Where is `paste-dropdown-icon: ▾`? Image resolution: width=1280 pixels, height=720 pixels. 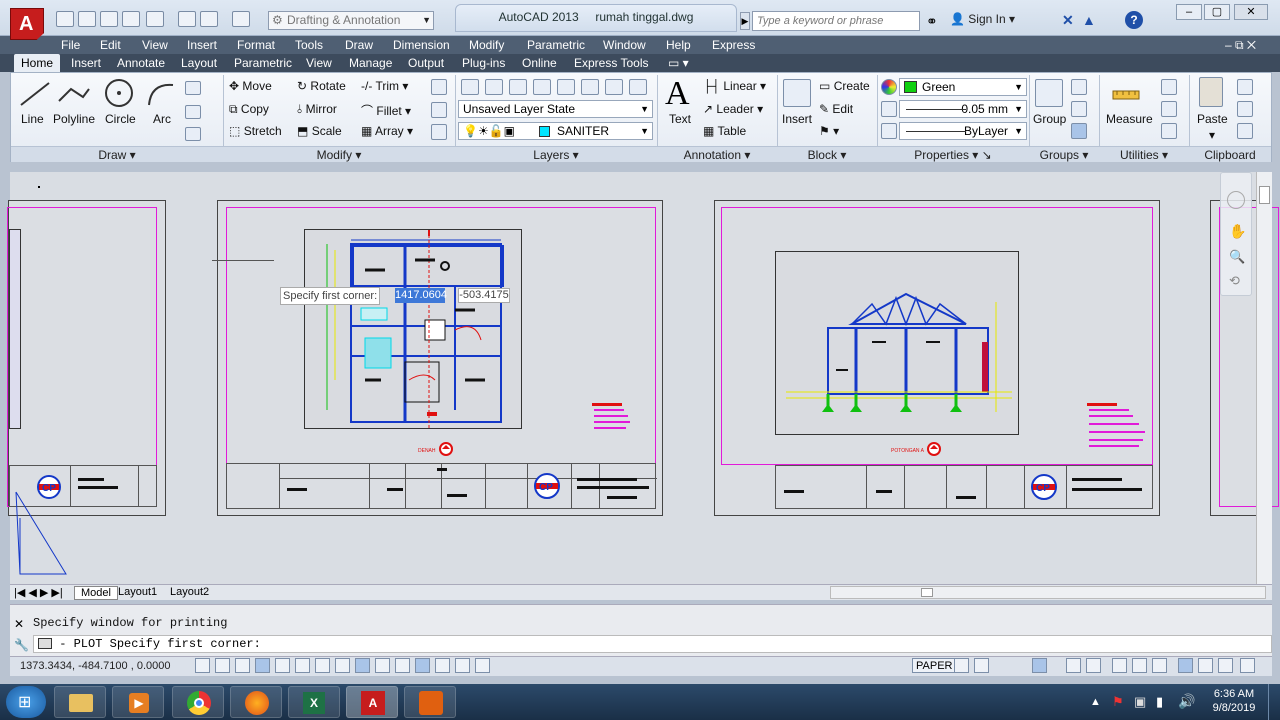 paste-dropdown-icon: ▾ is located at coordinates (1212, 135).